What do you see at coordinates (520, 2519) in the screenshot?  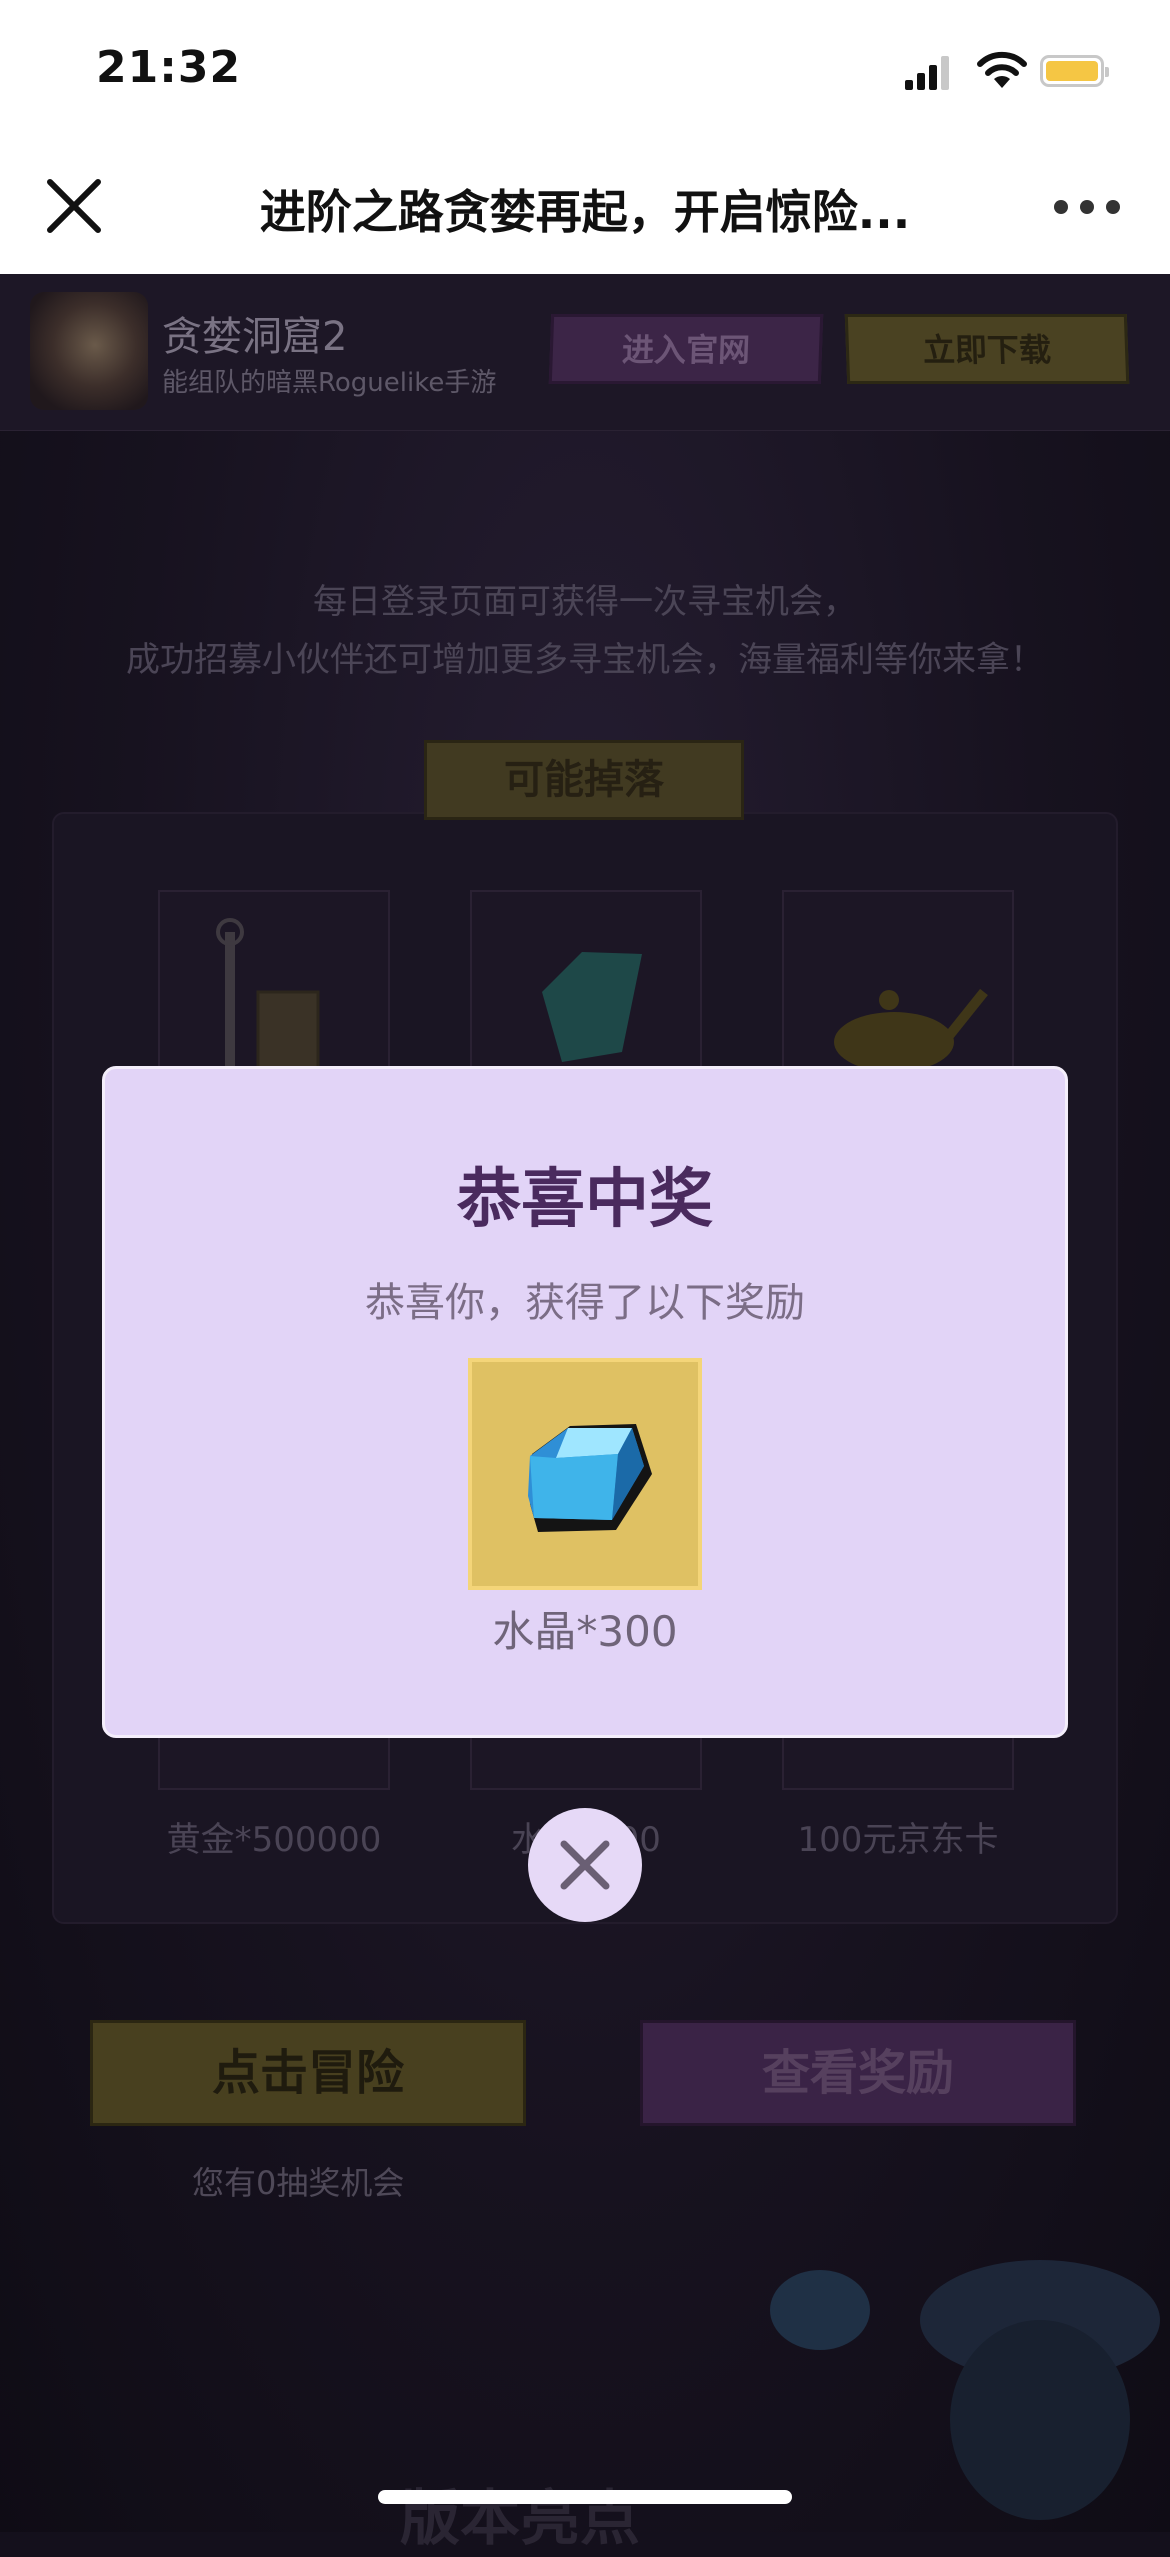 I see `section-heading: 版本亮点` at bounding box center [520, 2519].